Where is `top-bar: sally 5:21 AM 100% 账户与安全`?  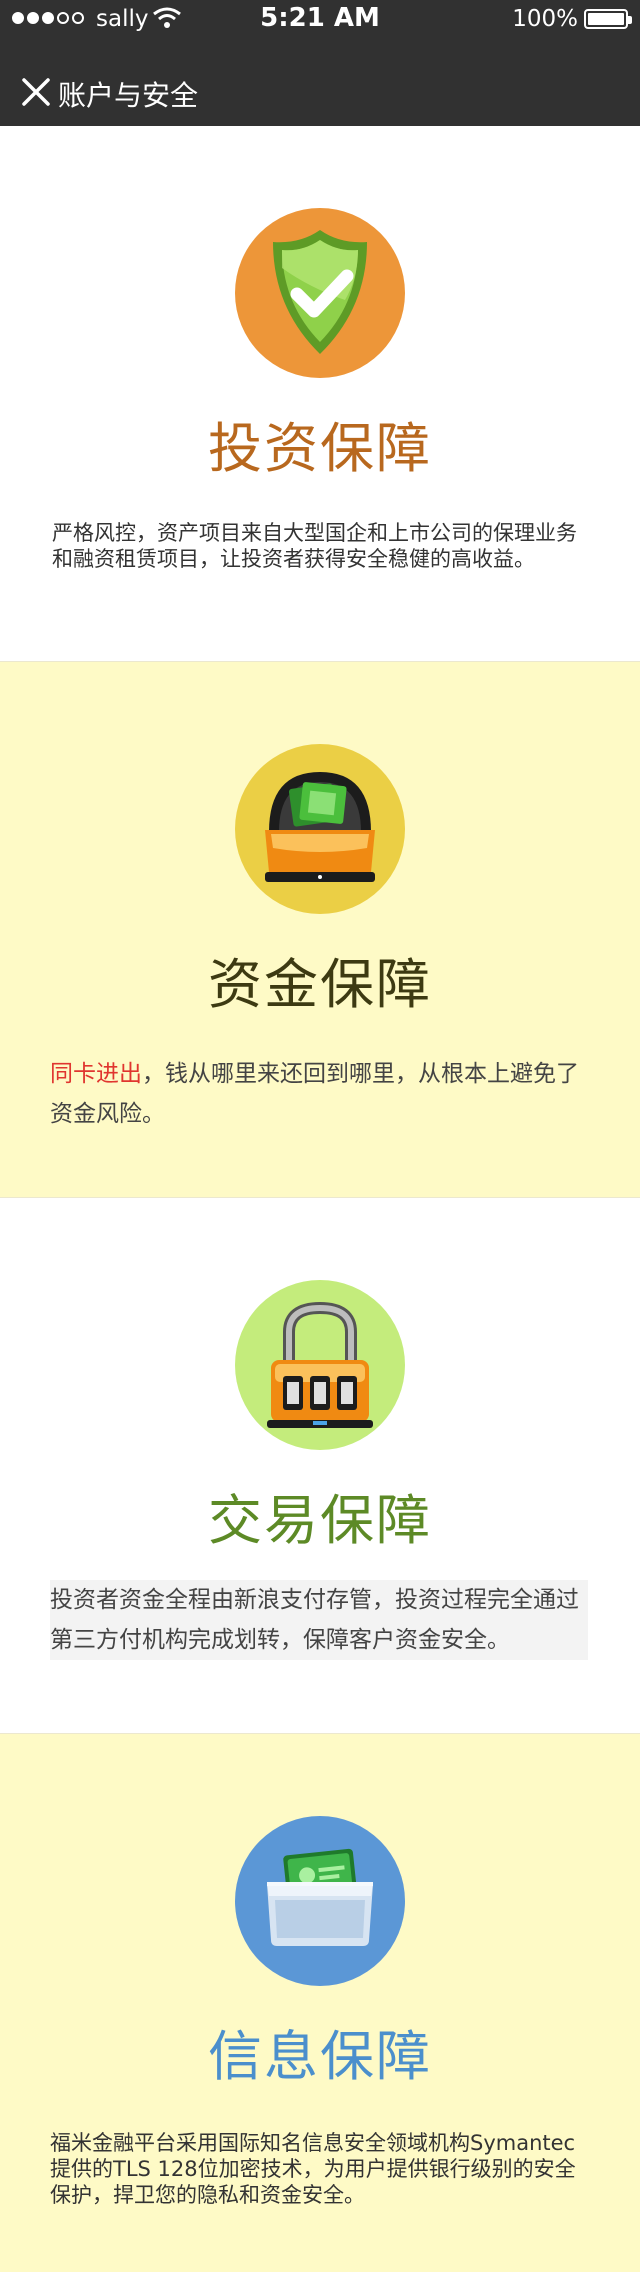
top-bar: sally 5:21 AM 100% 账户与安全 is located at coordinates (320, 63).